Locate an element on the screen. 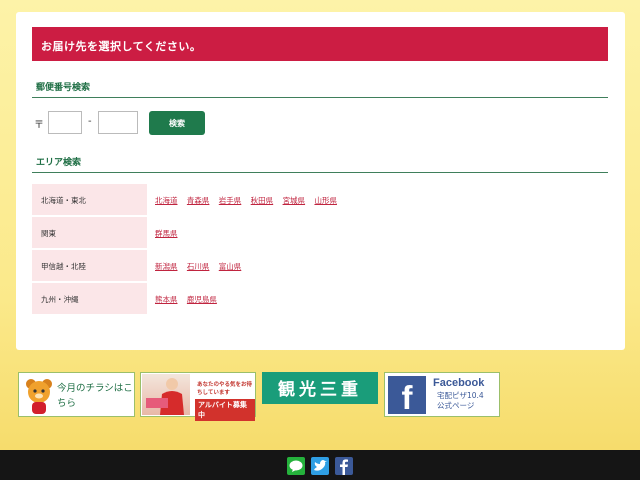  zip-search-button: 検索 is located at coordinates (177, 123).